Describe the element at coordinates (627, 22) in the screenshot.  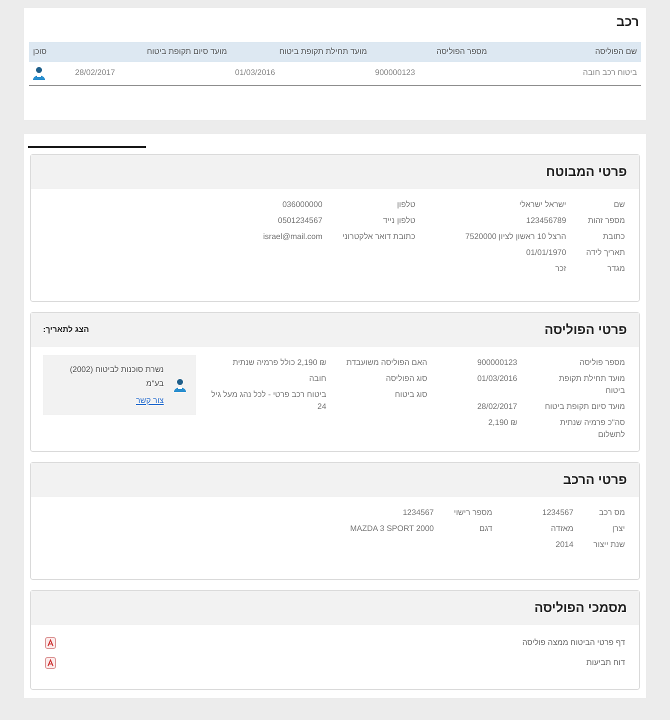
I see `table-title: רכב` at that location.